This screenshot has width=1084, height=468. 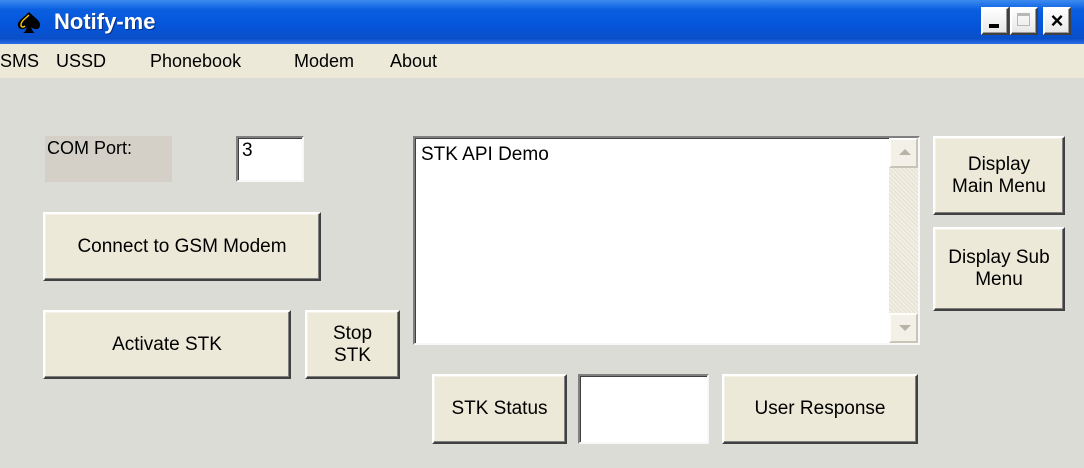 What do you see at coordinates (352, 355) in the screenshot?
I see `stop-stk-label-line2: STK` at bounding box center [352, 355].